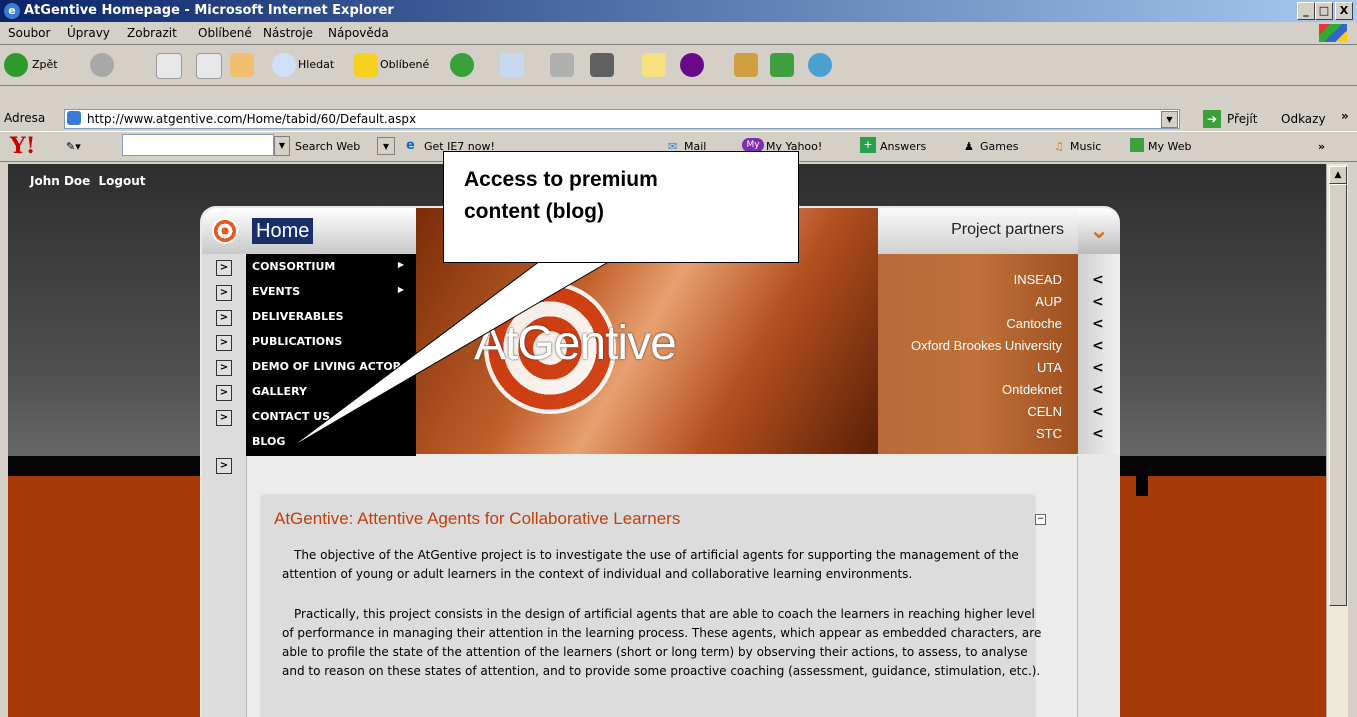 The height and width of the screenshot is (717, 1357). Describe the element at coordinates (291, 416) in the screenshot. I see `nav-item-contact: CONTACT US` at that location.